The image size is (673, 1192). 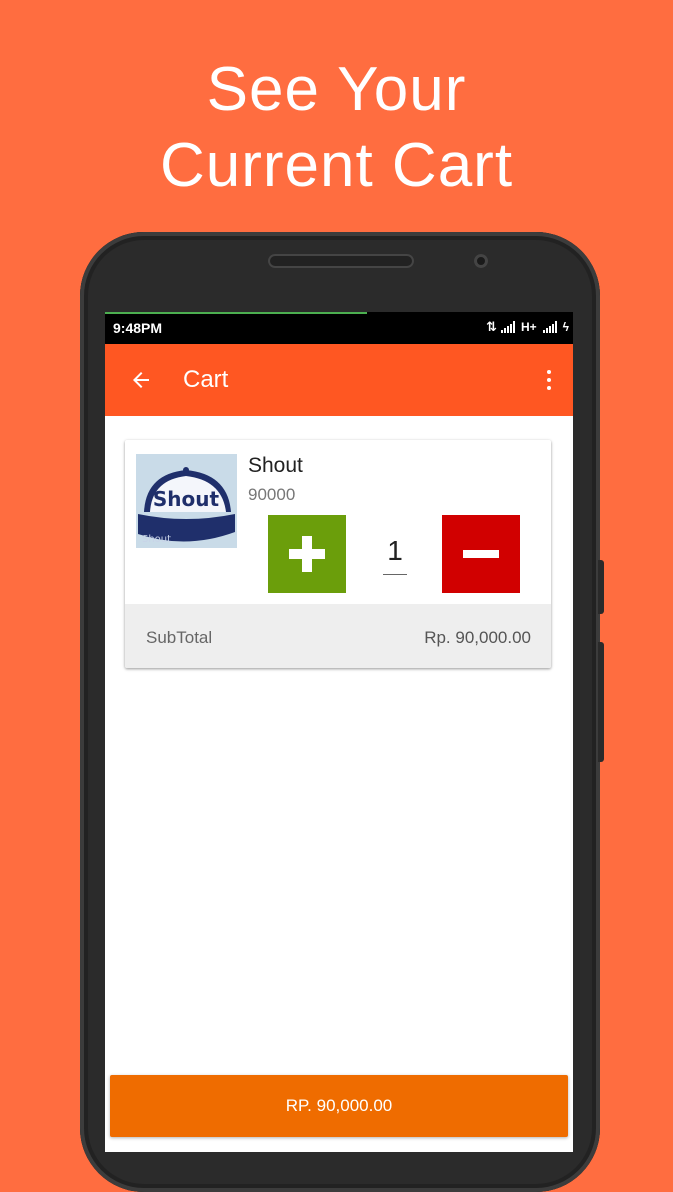 What do you see at coordinates (481, 261) in the screenshot?
I see `phone-camera` at bounding box center [481, 261].